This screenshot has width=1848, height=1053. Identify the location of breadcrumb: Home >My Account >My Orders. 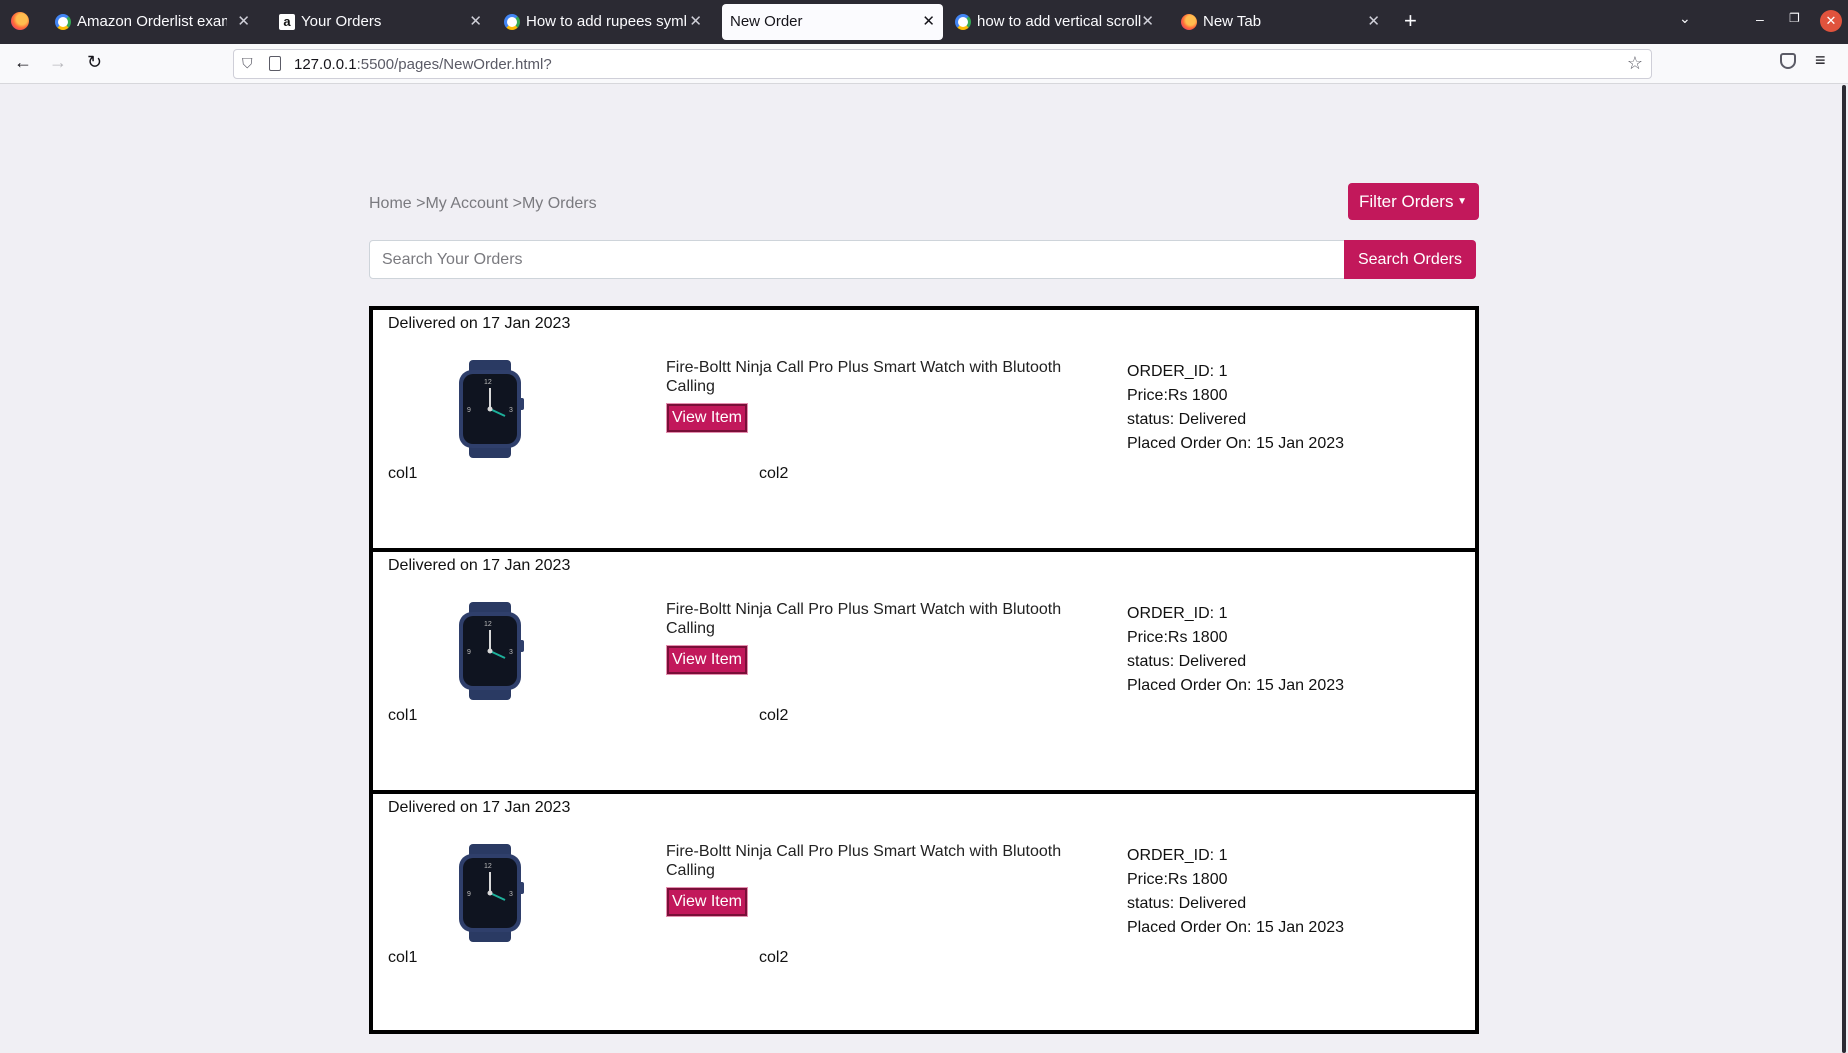
(483, 204).